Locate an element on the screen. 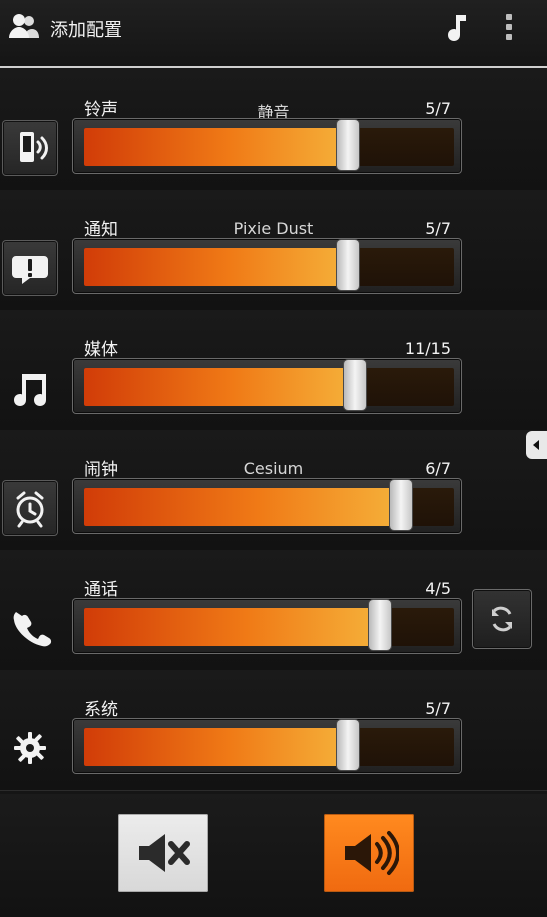  page-title: 添加配置 is located at coordinates (86, 30).